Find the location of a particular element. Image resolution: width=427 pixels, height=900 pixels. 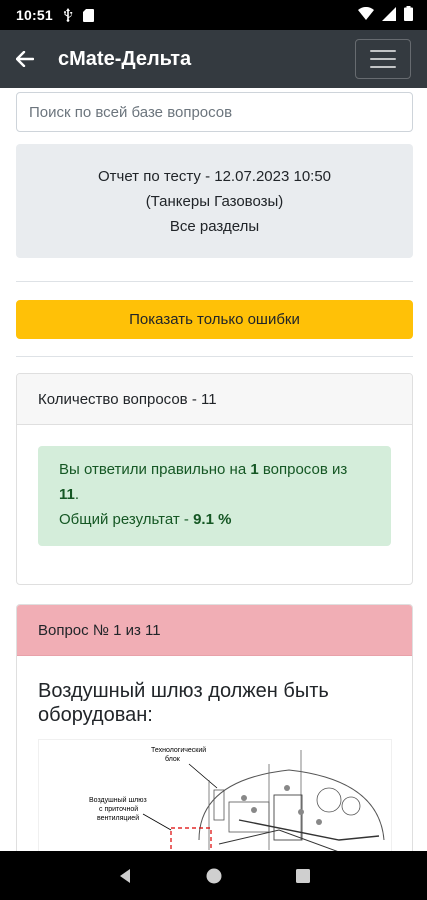

image-label-airlock: Воздушный шлюз is located at coordinates (118, 800).